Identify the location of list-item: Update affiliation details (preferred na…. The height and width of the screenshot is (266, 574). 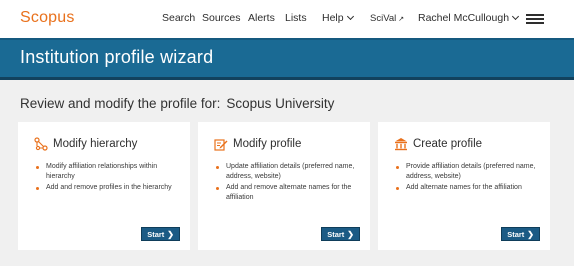
(287, 172).